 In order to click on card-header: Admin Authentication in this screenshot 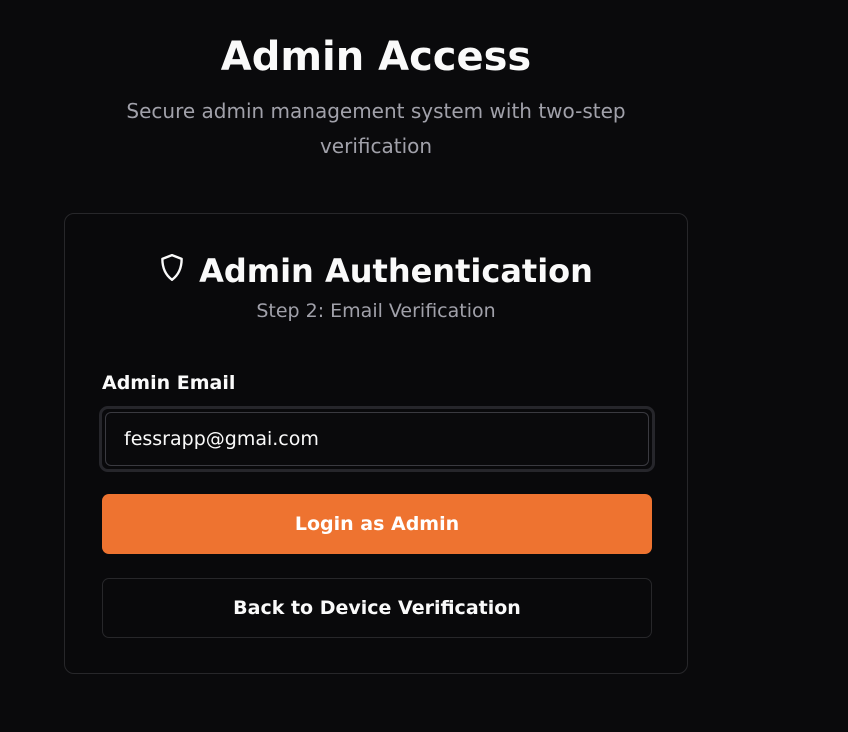, I will do `click(376, 271)`.